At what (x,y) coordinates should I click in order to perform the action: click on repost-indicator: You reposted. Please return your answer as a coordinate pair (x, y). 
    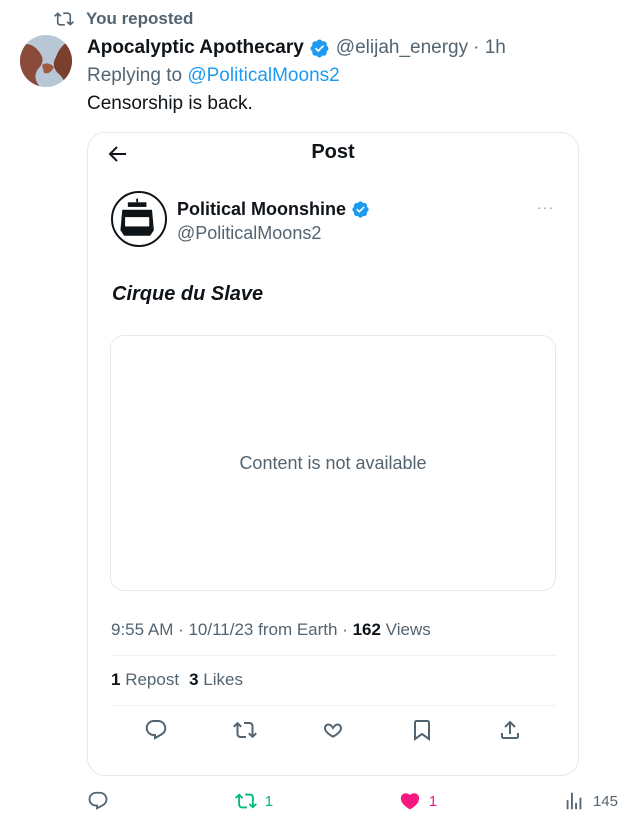
    Looking at the image, I should click on (123, 19).